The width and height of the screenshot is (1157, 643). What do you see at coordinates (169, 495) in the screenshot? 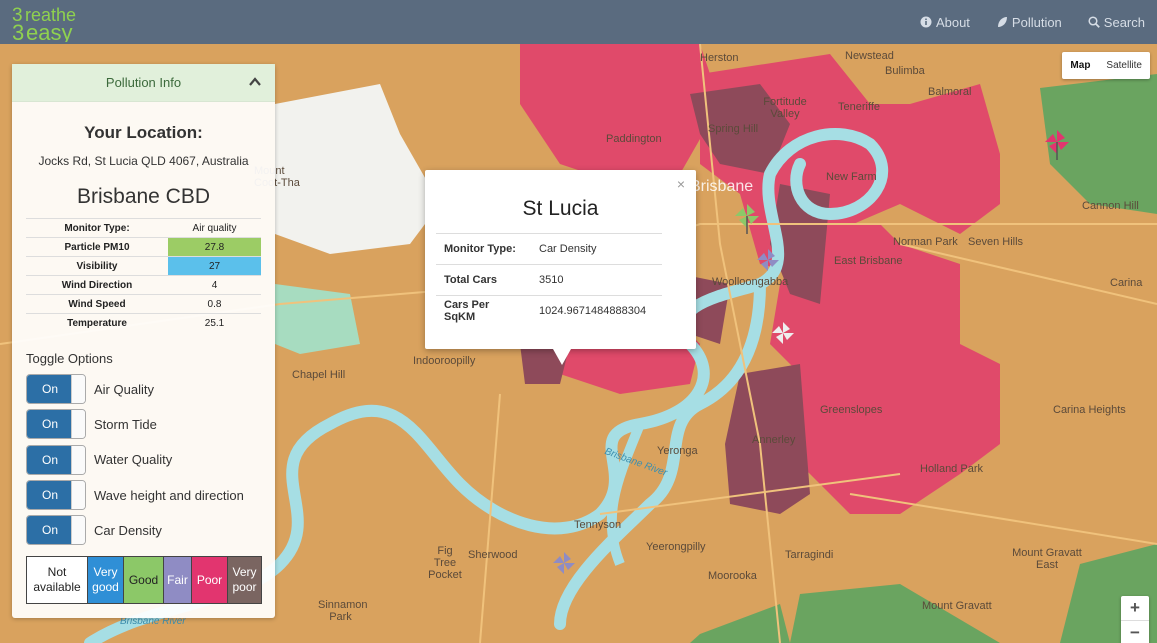
I see `toggle-label: Wave height and direction` at bounding box center [169, 495].